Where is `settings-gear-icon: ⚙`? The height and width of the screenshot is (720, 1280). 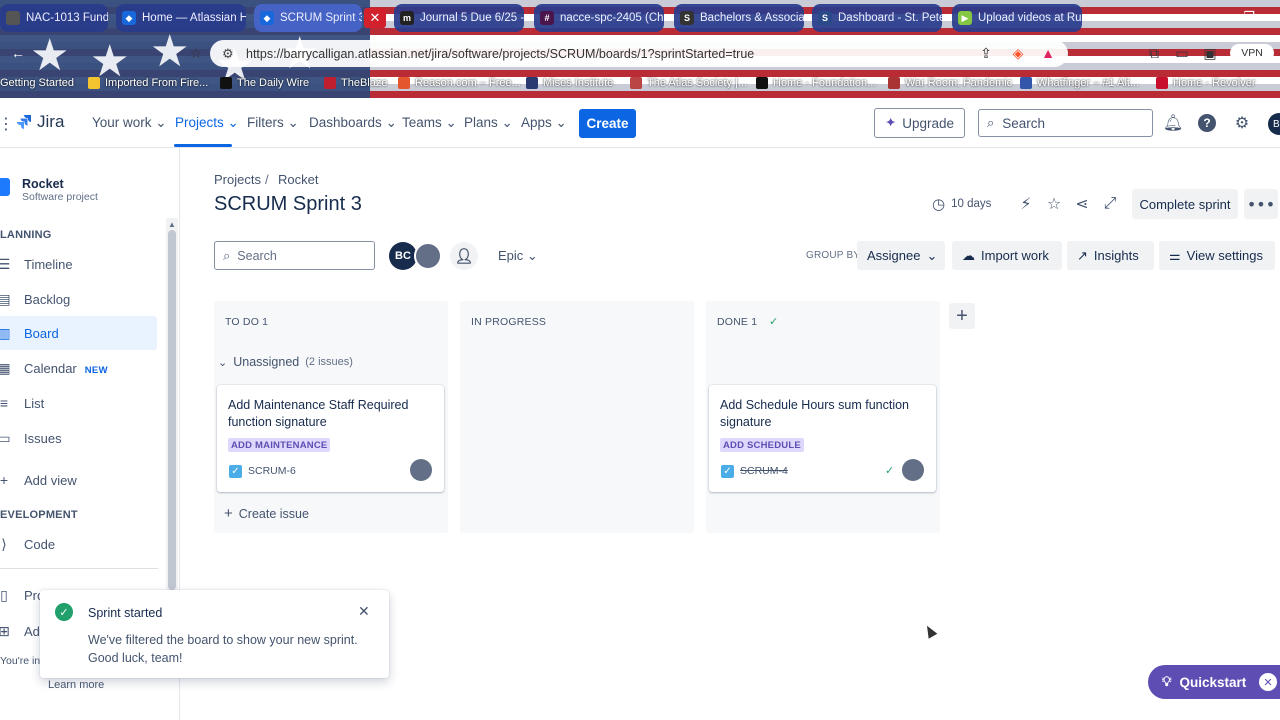
settings-gear-icon: ⚙ is located at coordinates (1242, 123).